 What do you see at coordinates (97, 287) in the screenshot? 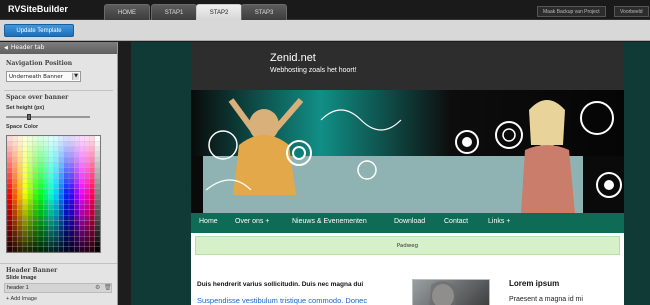
I see `gear-icon: ⚙` at bounding box center [97, 287].